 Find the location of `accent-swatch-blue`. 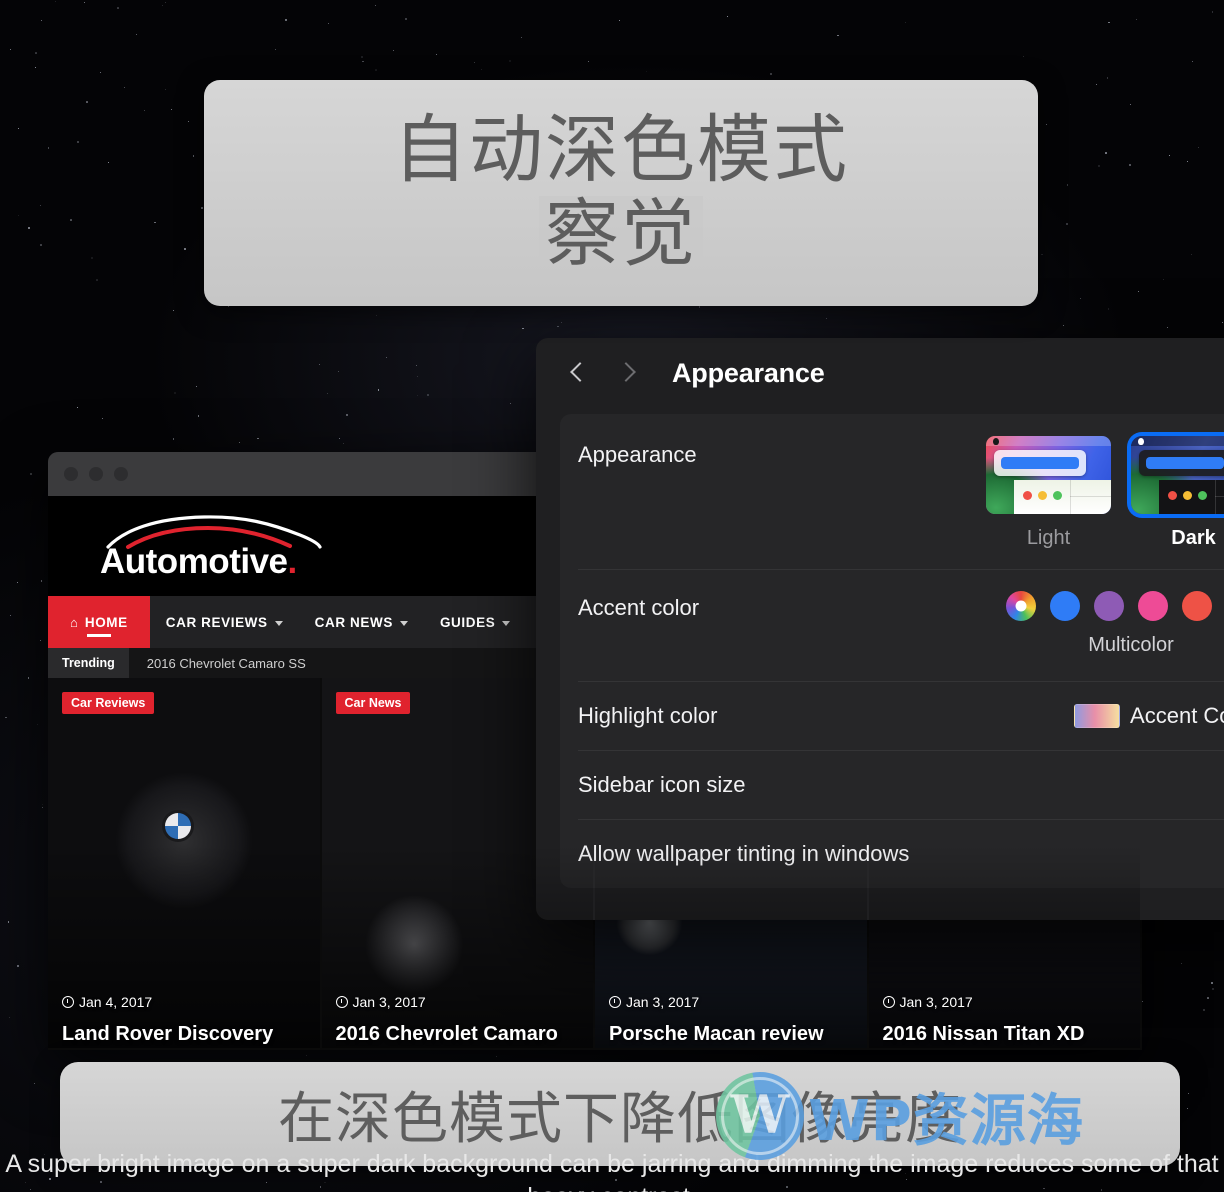

accent-swatch-blue is located at coordinates (1065, 606).